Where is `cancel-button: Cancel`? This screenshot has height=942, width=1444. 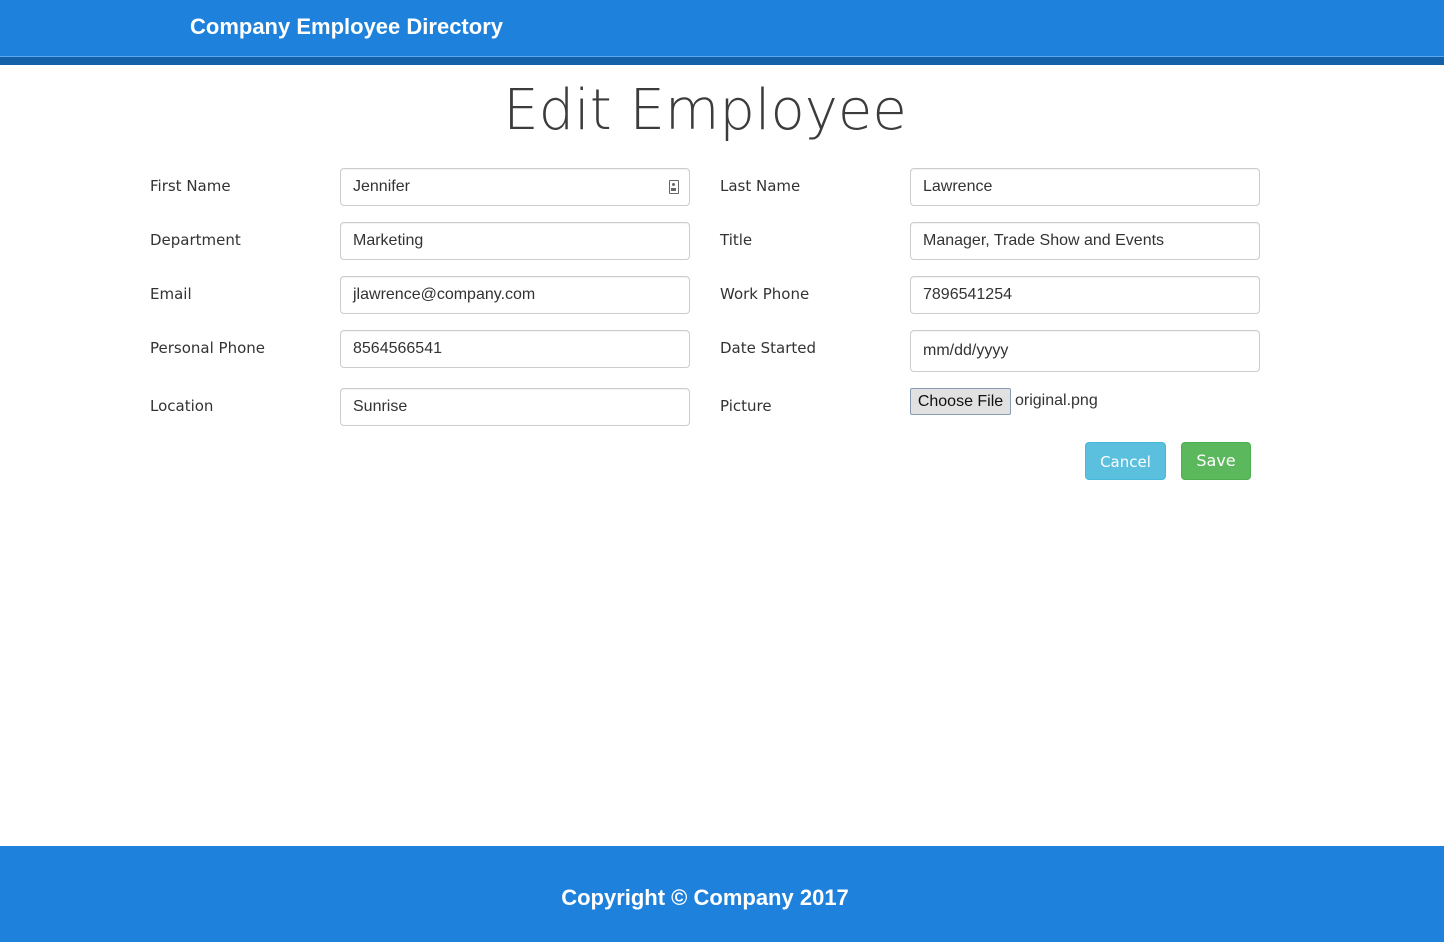
cancel-button: Cancel is located at coordinates (1125, 461).